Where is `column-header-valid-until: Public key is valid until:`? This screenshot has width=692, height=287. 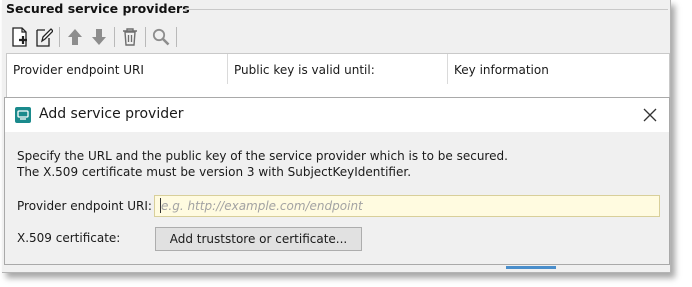
column-header-valid-until: Public key is valid until: is located at coordinates (338, 69).